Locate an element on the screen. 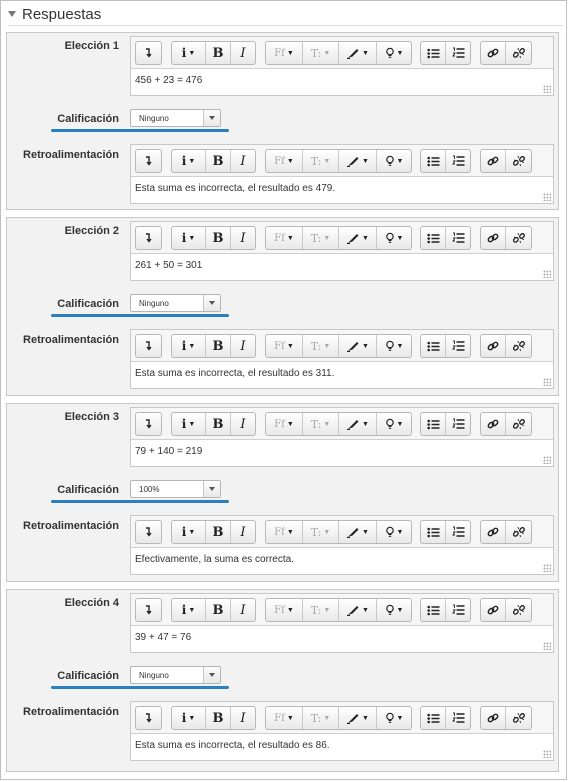 The width and height of the screenshot is (569, 782). grade-select: 100% is located at coordinates (175, 489).